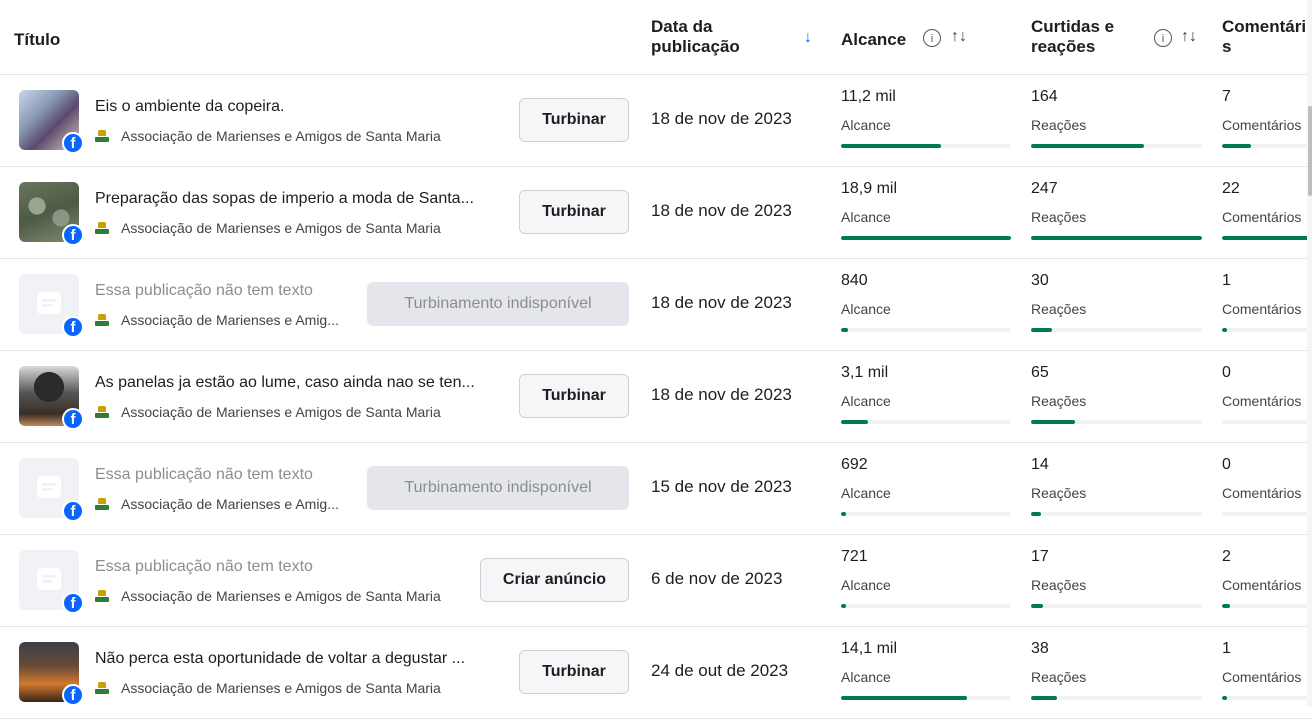  Describe the element at coordinates (1267, 37) in the screenshot. I see `column-comments: Comentári s` at that location.